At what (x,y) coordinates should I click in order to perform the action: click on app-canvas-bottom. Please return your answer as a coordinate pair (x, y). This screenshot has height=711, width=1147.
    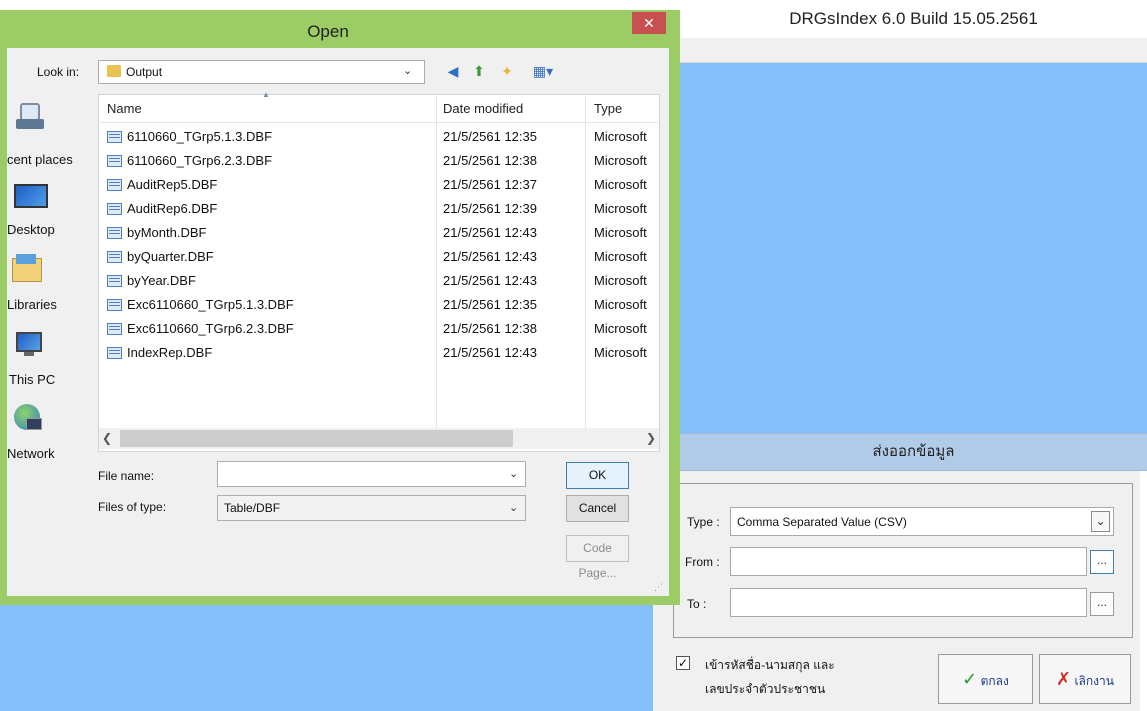
    Looking at the image, I should click on (326, 658).